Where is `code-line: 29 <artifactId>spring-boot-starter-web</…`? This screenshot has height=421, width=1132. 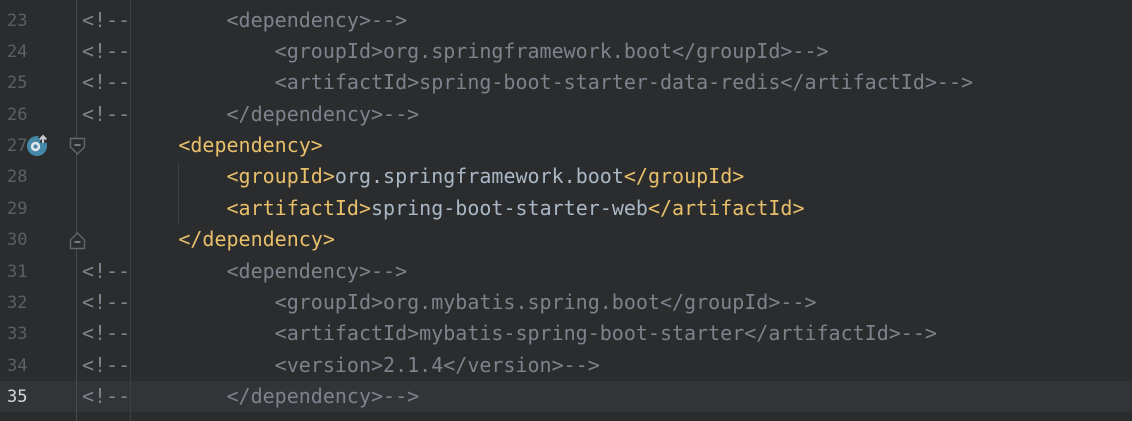
code-line: 29 <artifactId>spring-boot-starter-web</… is located at coordinates (566, 208).